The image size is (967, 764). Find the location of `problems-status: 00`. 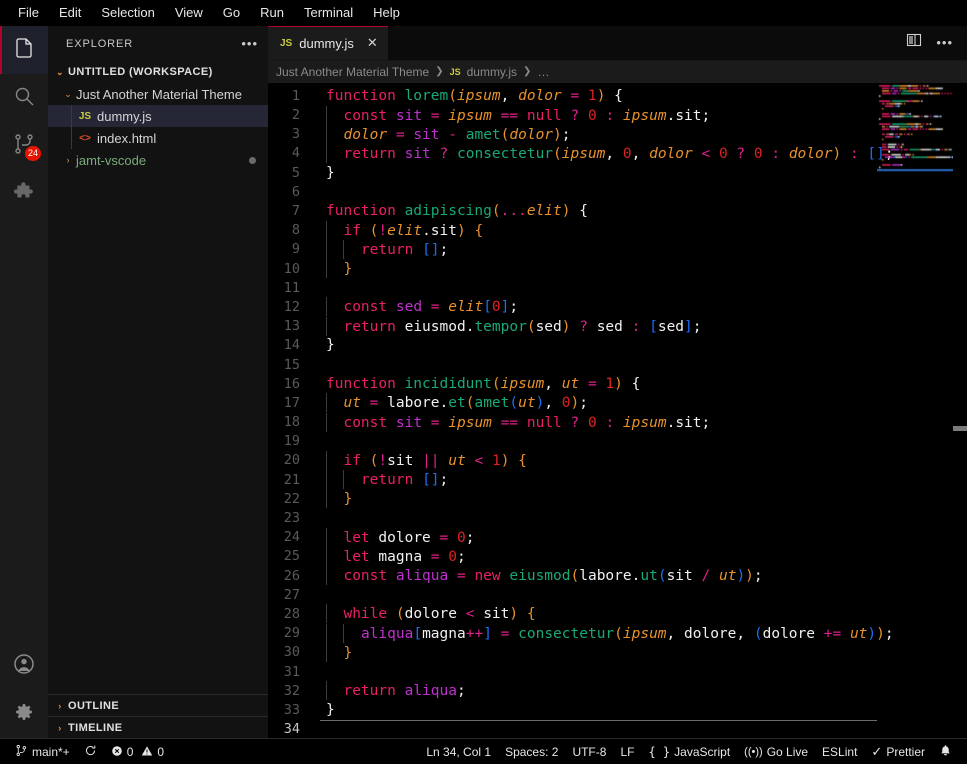

problems-status: 00 is located at coordinates (137, 752).